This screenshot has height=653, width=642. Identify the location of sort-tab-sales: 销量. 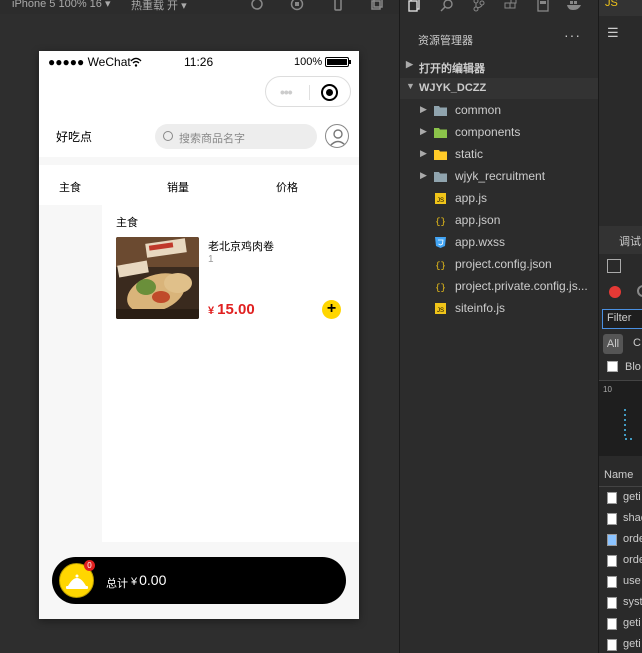
(178, 187).